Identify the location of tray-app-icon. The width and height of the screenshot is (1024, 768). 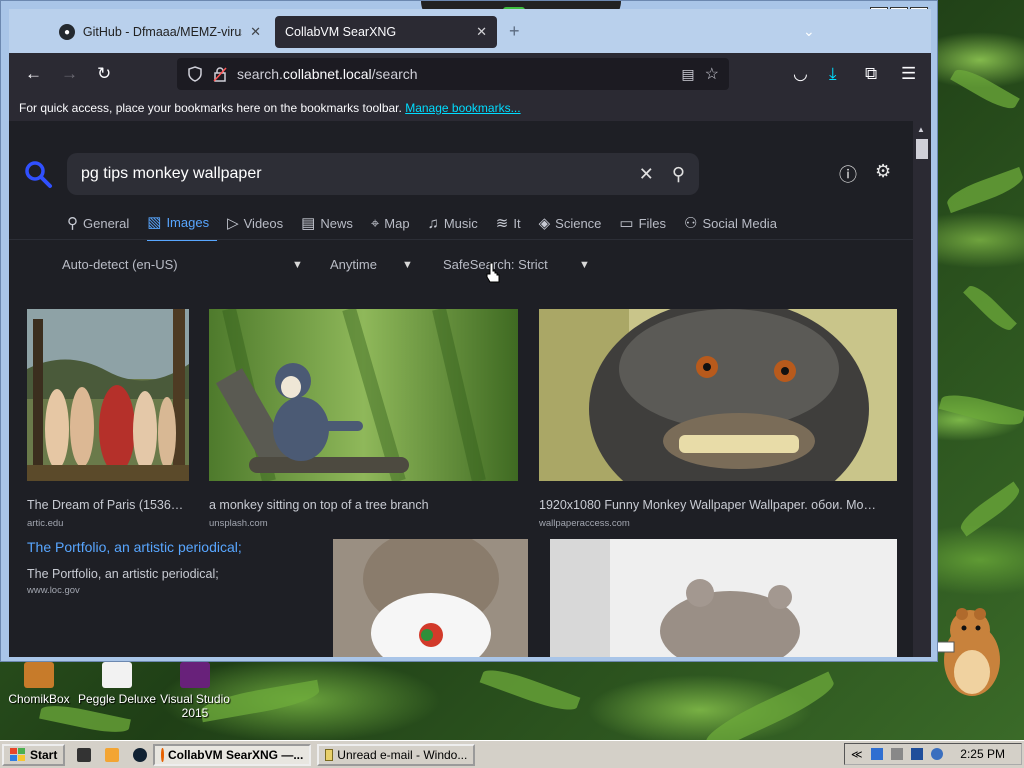
(876, 754).